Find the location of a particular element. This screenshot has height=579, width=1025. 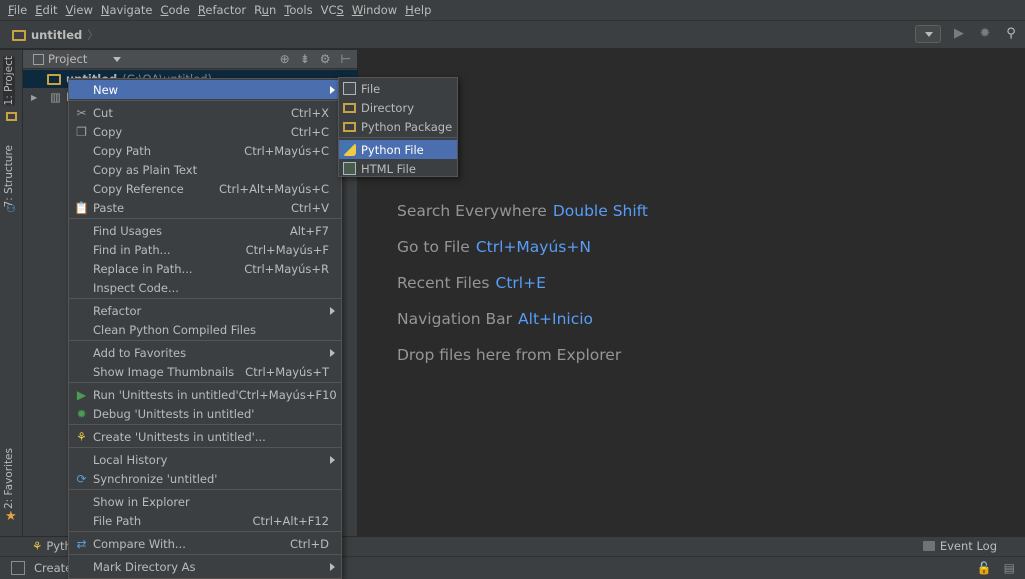

menu-shortcut: Ctrl+X is located at coordinates (310, 112).